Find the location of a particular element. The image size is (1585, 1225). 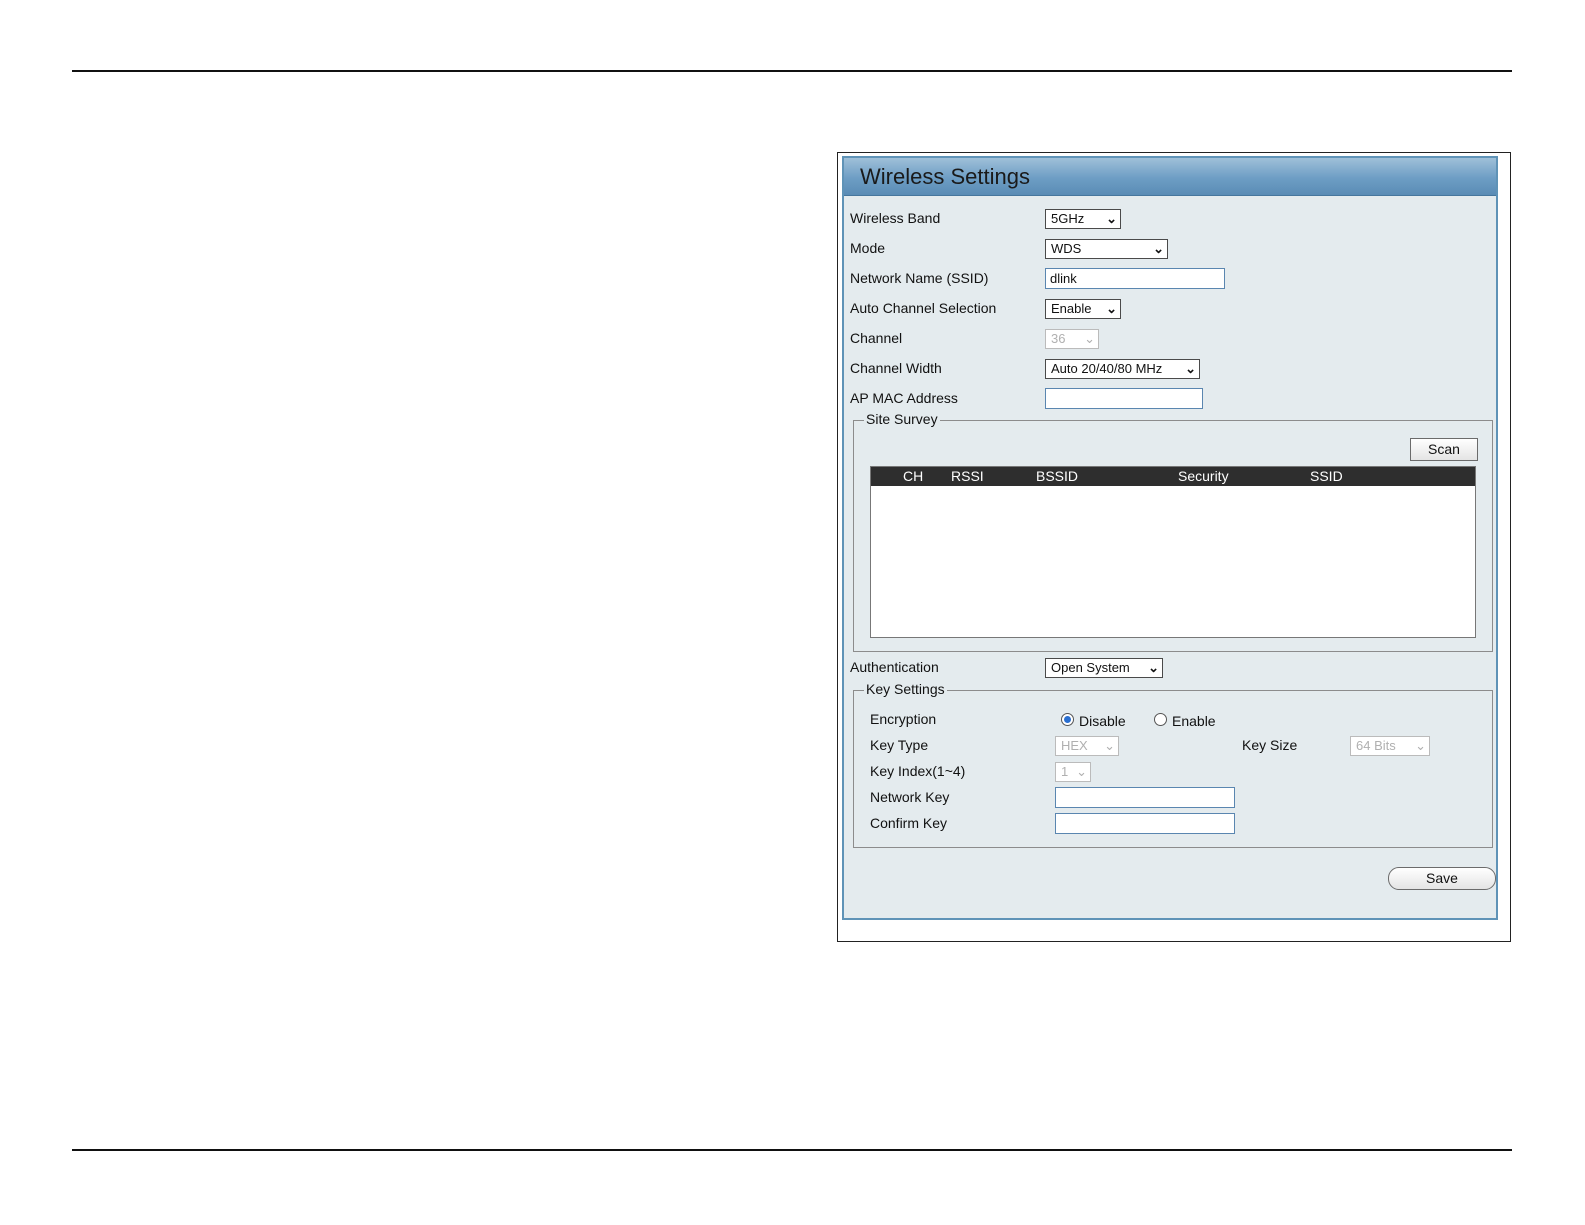

ap-mac-input is located at coordinates (1124, 398).